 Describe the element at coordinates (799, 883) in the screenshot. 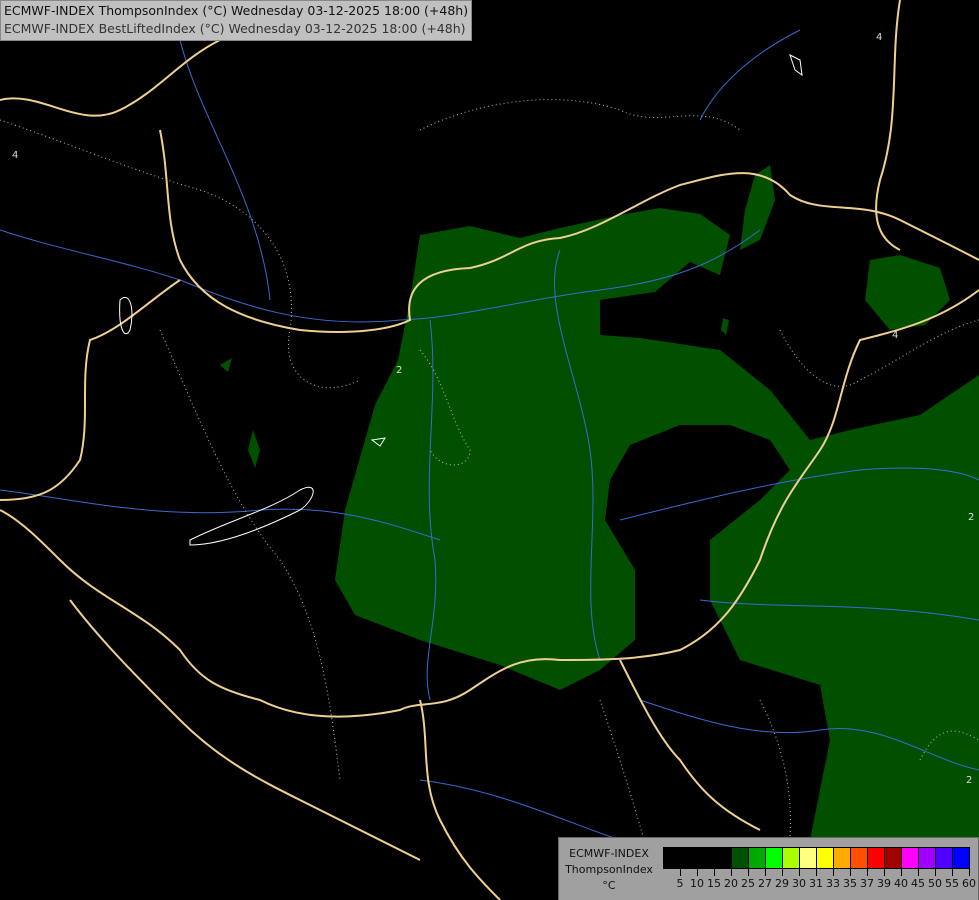

I see `legend-tick-label: 30` at that location.